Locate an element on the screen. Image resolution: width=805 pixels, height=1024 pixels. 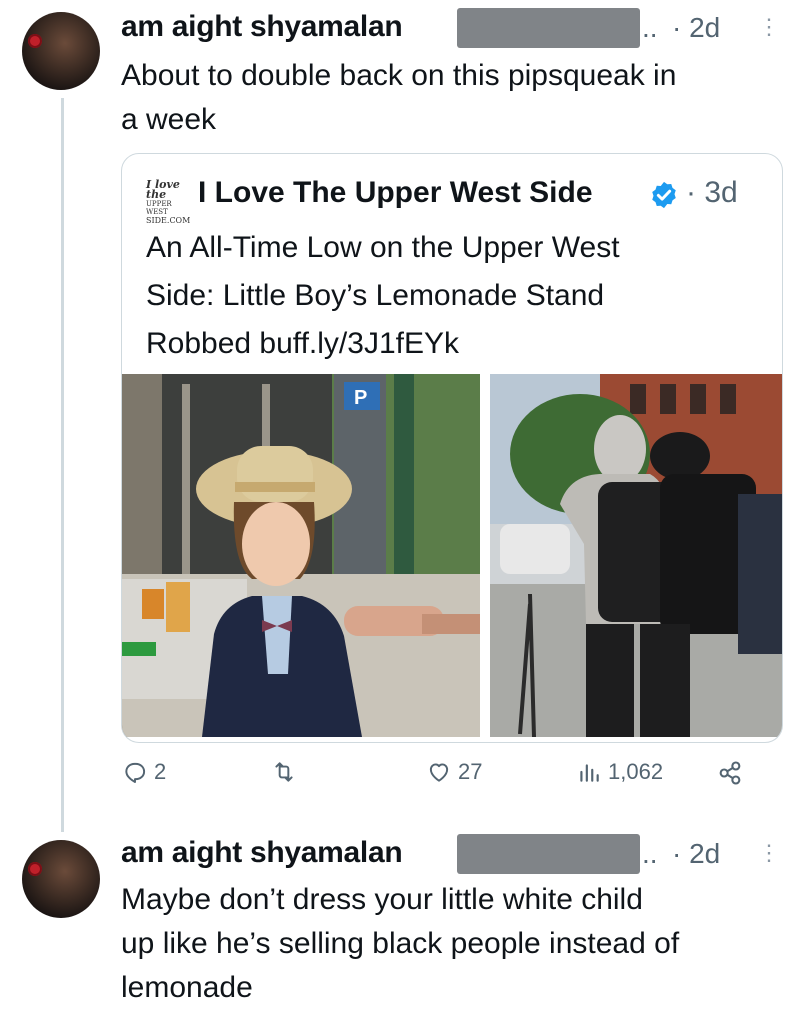
heart-icon is located at coordinates (439, 772).